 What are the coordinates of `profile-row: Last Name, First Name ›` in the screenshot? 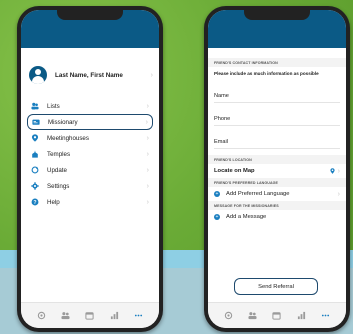 It's located at (91, 75).